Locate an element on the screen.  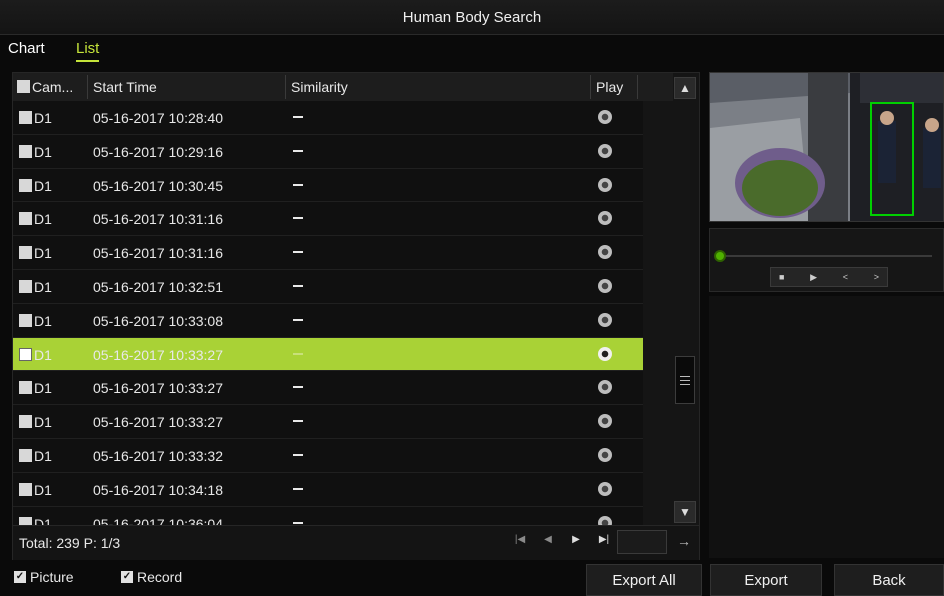
record-checkbox: ✓ is located at coordinates (127, 577).